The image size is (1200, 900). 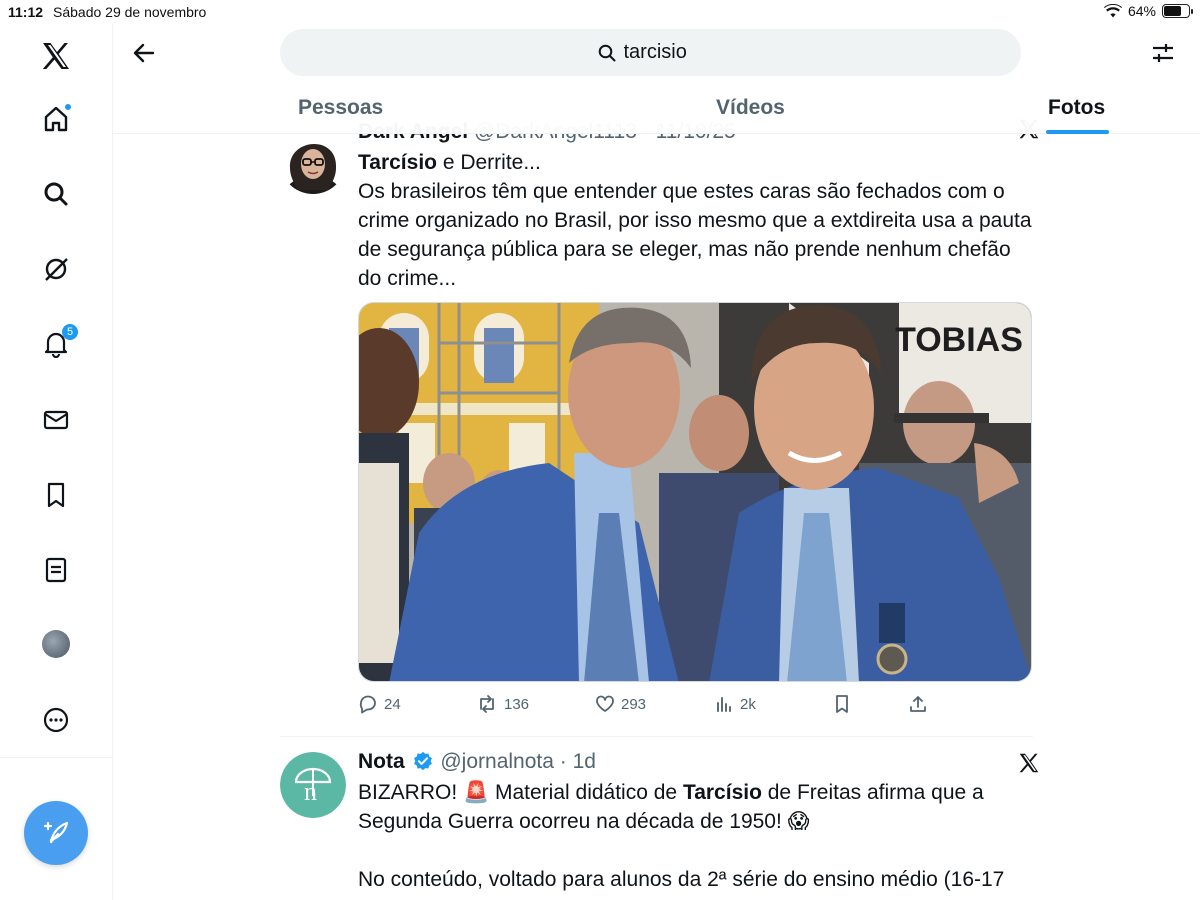 What do you see at coordinates (1141, 11) in the screenshot?
I see `battery-percent: 64%` at bounding box center [1141, 11].